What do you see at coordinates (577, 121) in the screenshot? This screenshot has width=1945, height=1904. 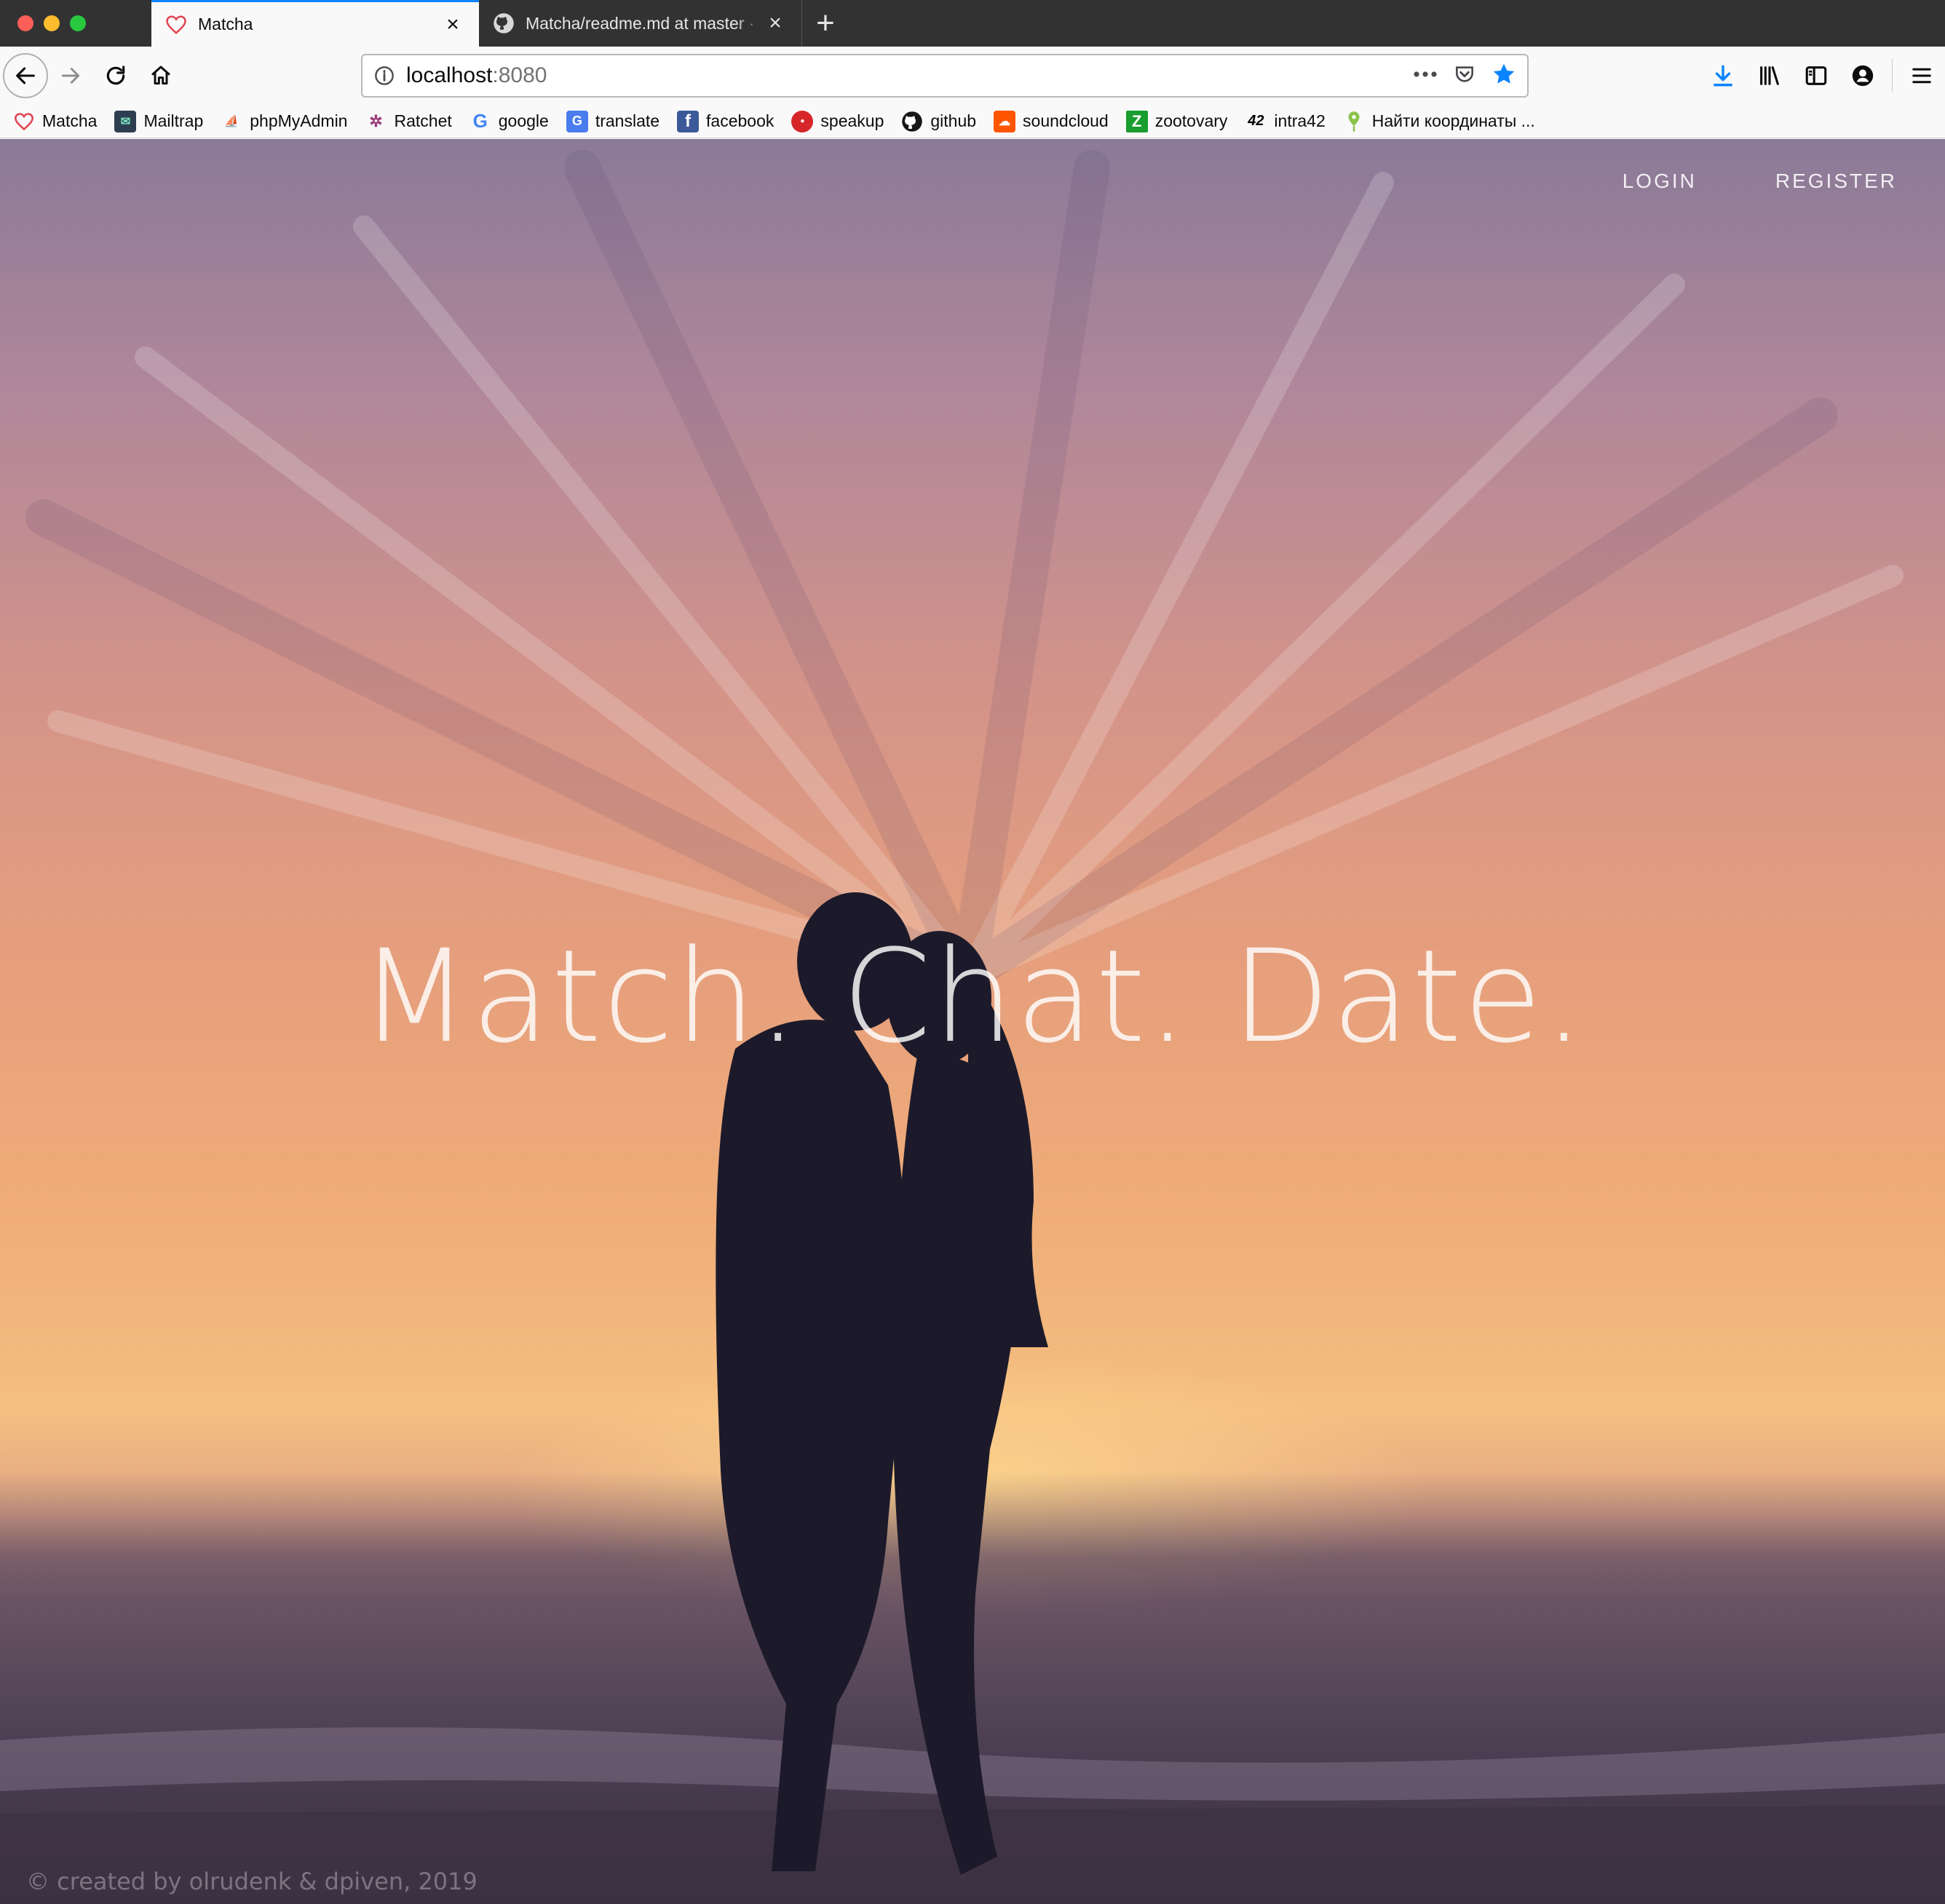 I see `translate-icon: G` at bounding box center [577, 121].